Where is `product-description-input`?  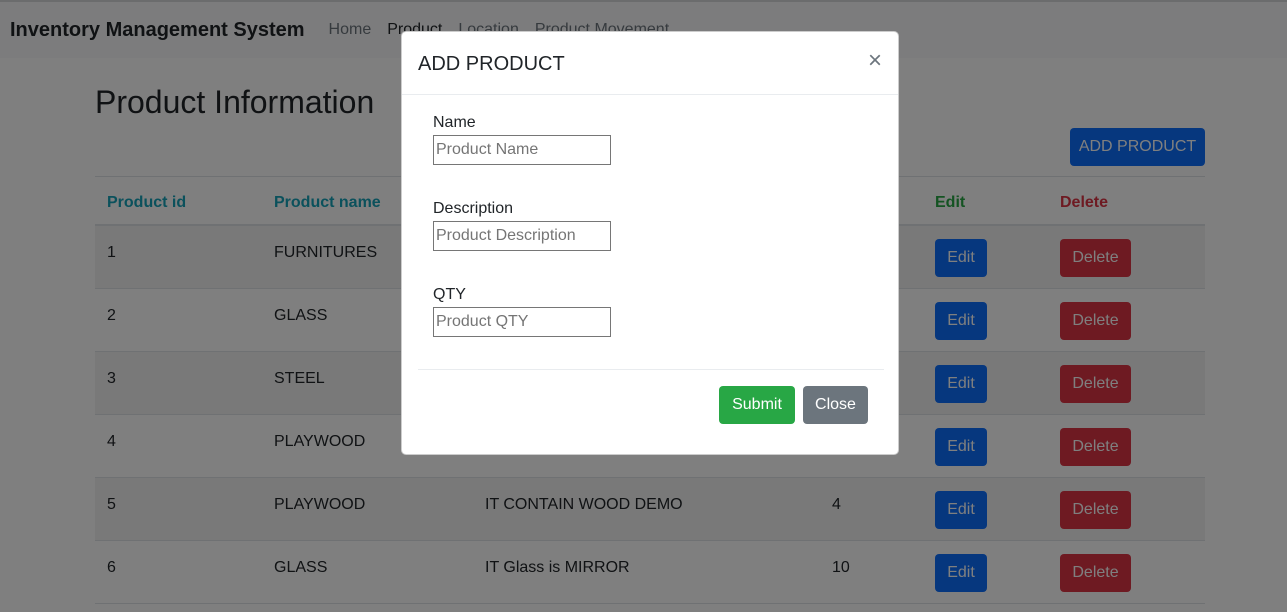 product-description-input is located at coordinates (522, 236).